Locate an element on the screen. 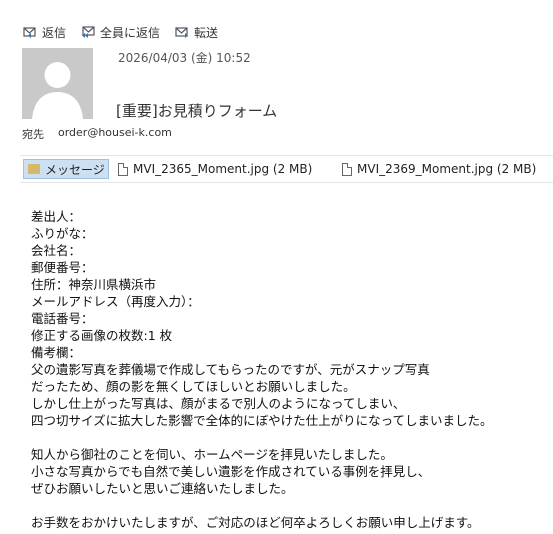  reply-button: 返信 is located at coordinates (44, 32).